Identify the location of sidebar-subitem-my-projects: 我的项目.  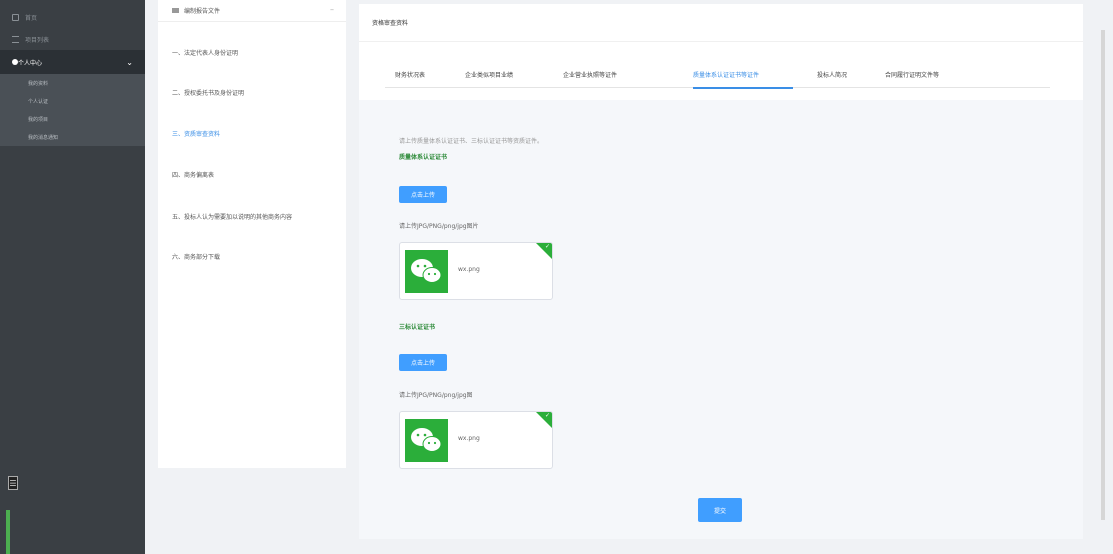
(72, 119).